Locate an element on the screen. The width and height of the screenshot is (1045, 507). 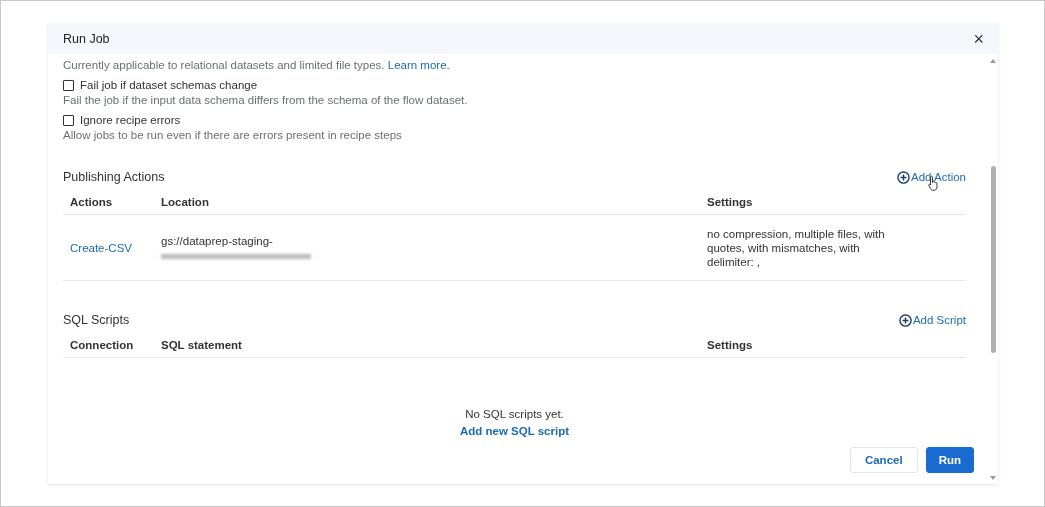
section-title: Publishing Actions is located at coordinates (114, 177).